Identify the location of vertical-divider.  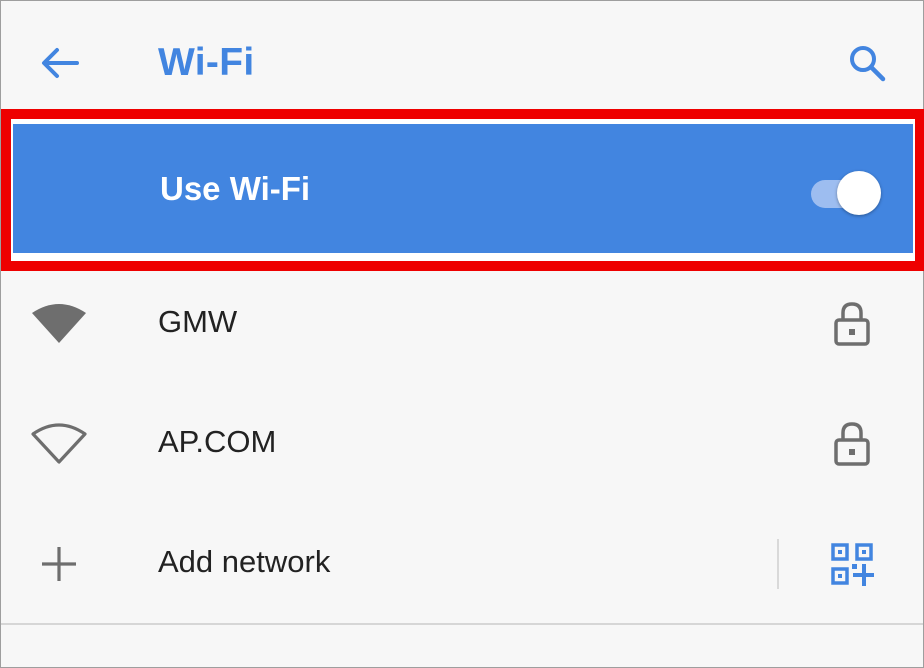
(778, 564).